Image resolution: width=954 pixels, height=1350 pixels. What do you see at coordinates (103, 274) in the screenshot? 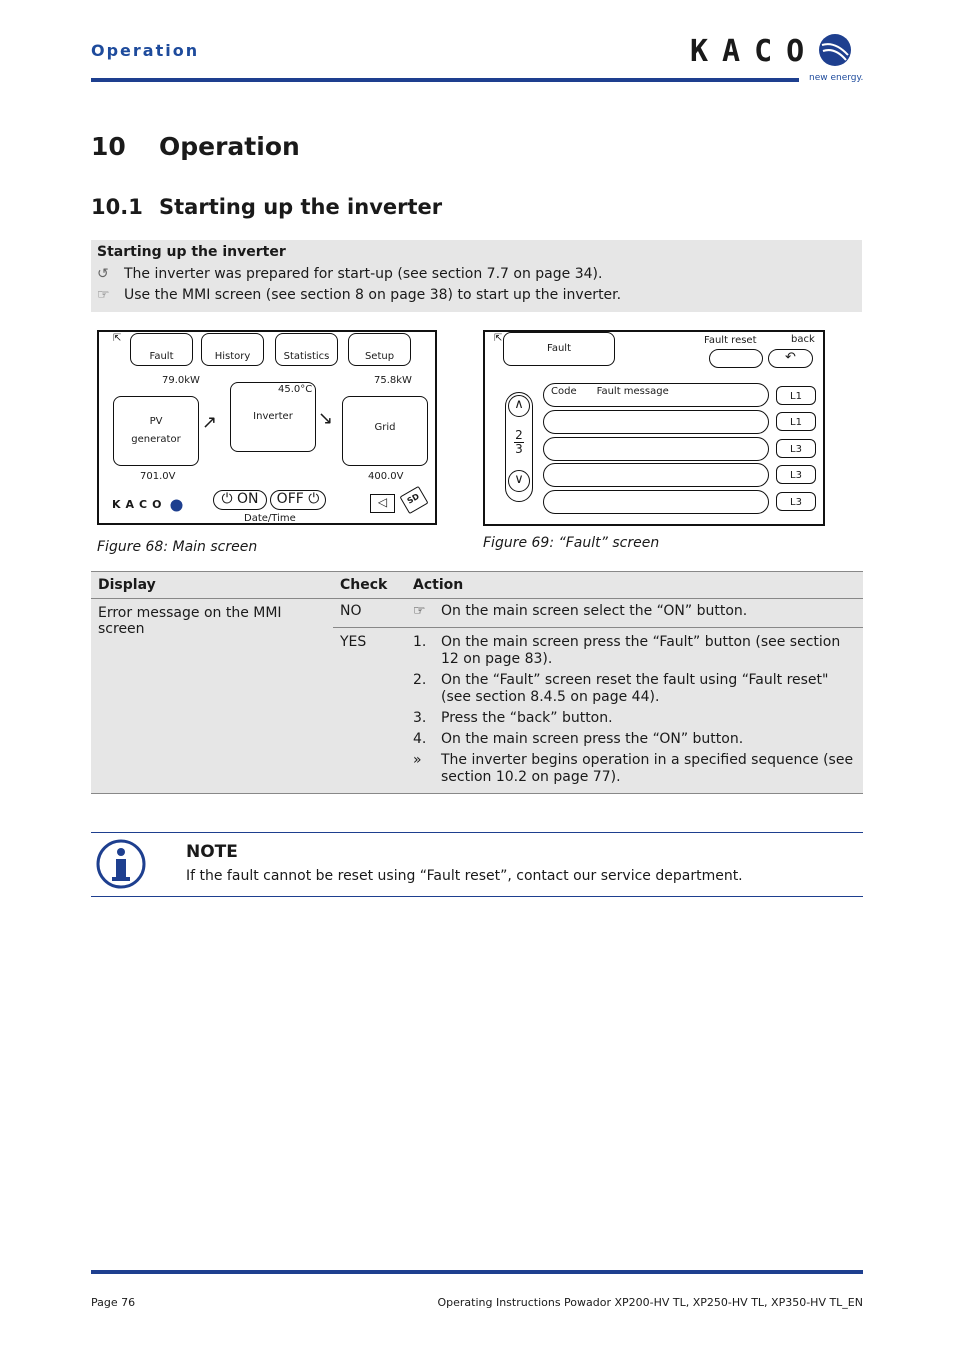
I see `prerequisite-icon: ↺` at bounding box center [103, 274].